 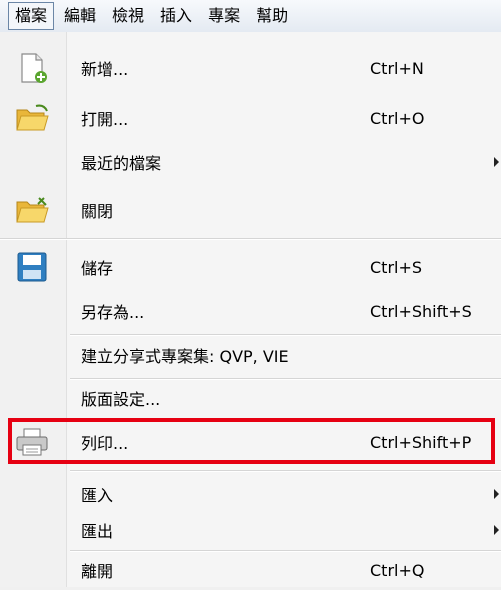 I want to click on menu-item-open: 打開... Ctrl+O, so click(x=250, y=118).